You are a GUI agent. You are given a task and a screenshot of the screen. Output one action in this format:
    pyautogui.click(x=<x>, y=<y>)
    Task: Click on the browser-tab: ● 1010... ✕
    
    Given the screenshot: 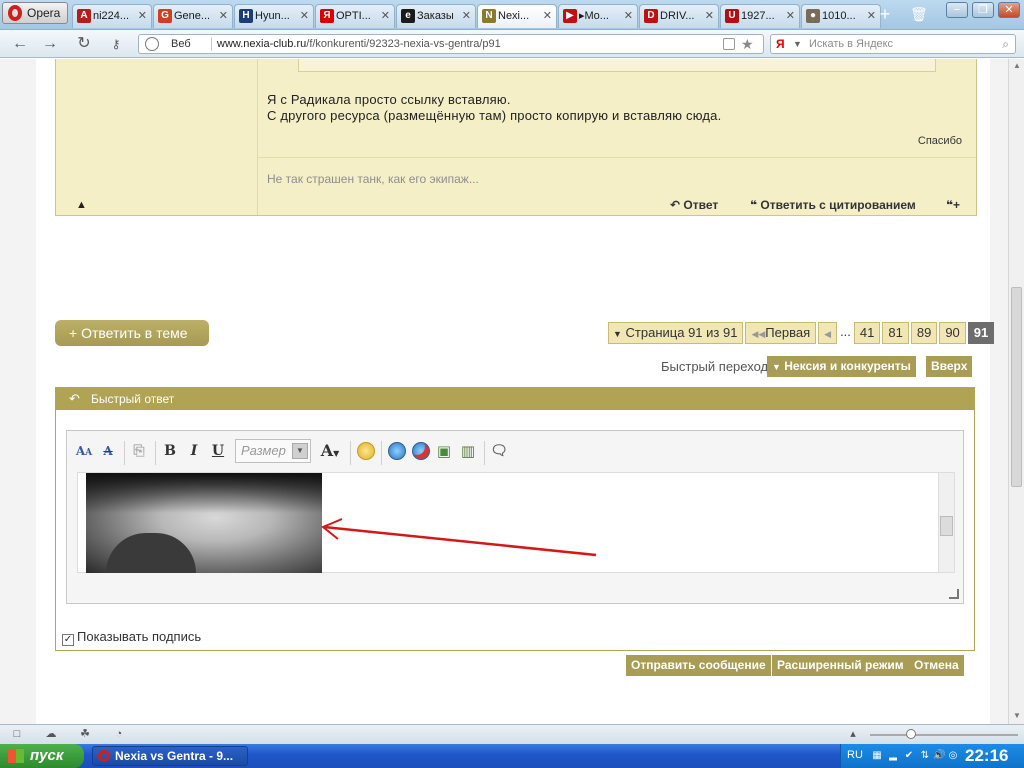 What is the action you would take?
    pyautogui.click(x=841, y=16)
    